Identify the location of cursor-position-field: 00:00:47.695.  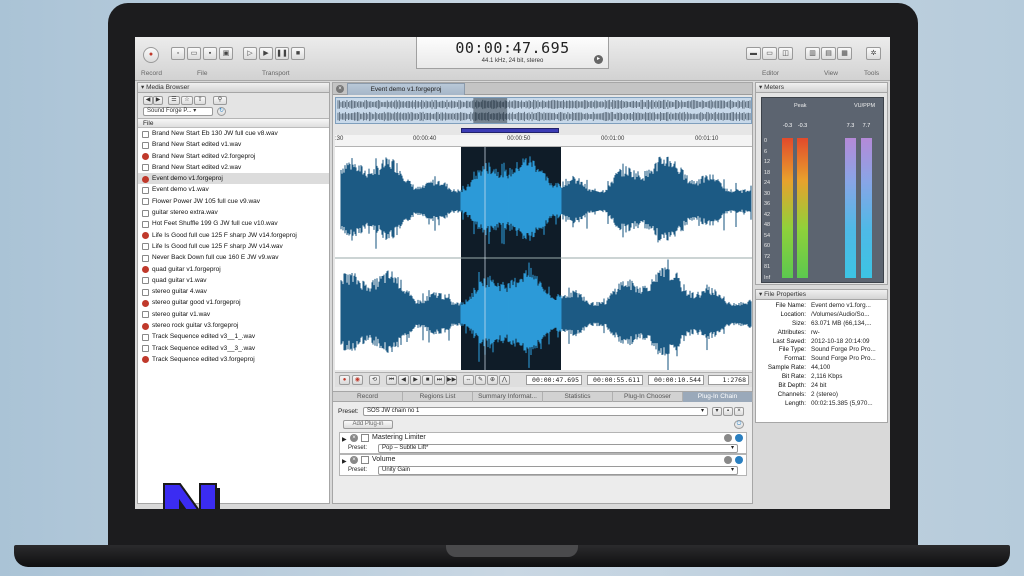
(554, 380).